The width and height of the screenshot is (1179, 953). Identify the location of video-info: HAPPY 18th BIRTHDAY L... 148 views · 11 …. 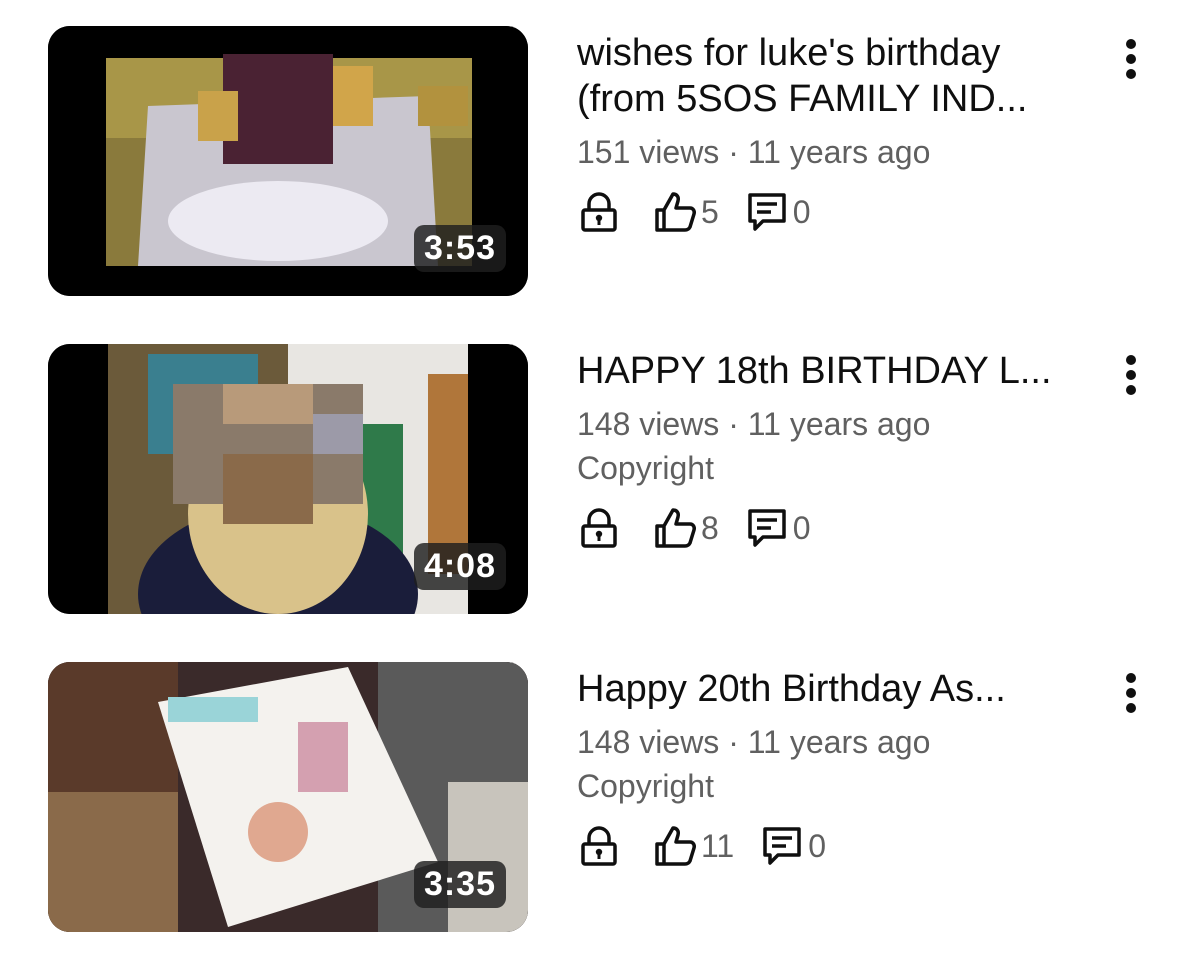
(837, 448).